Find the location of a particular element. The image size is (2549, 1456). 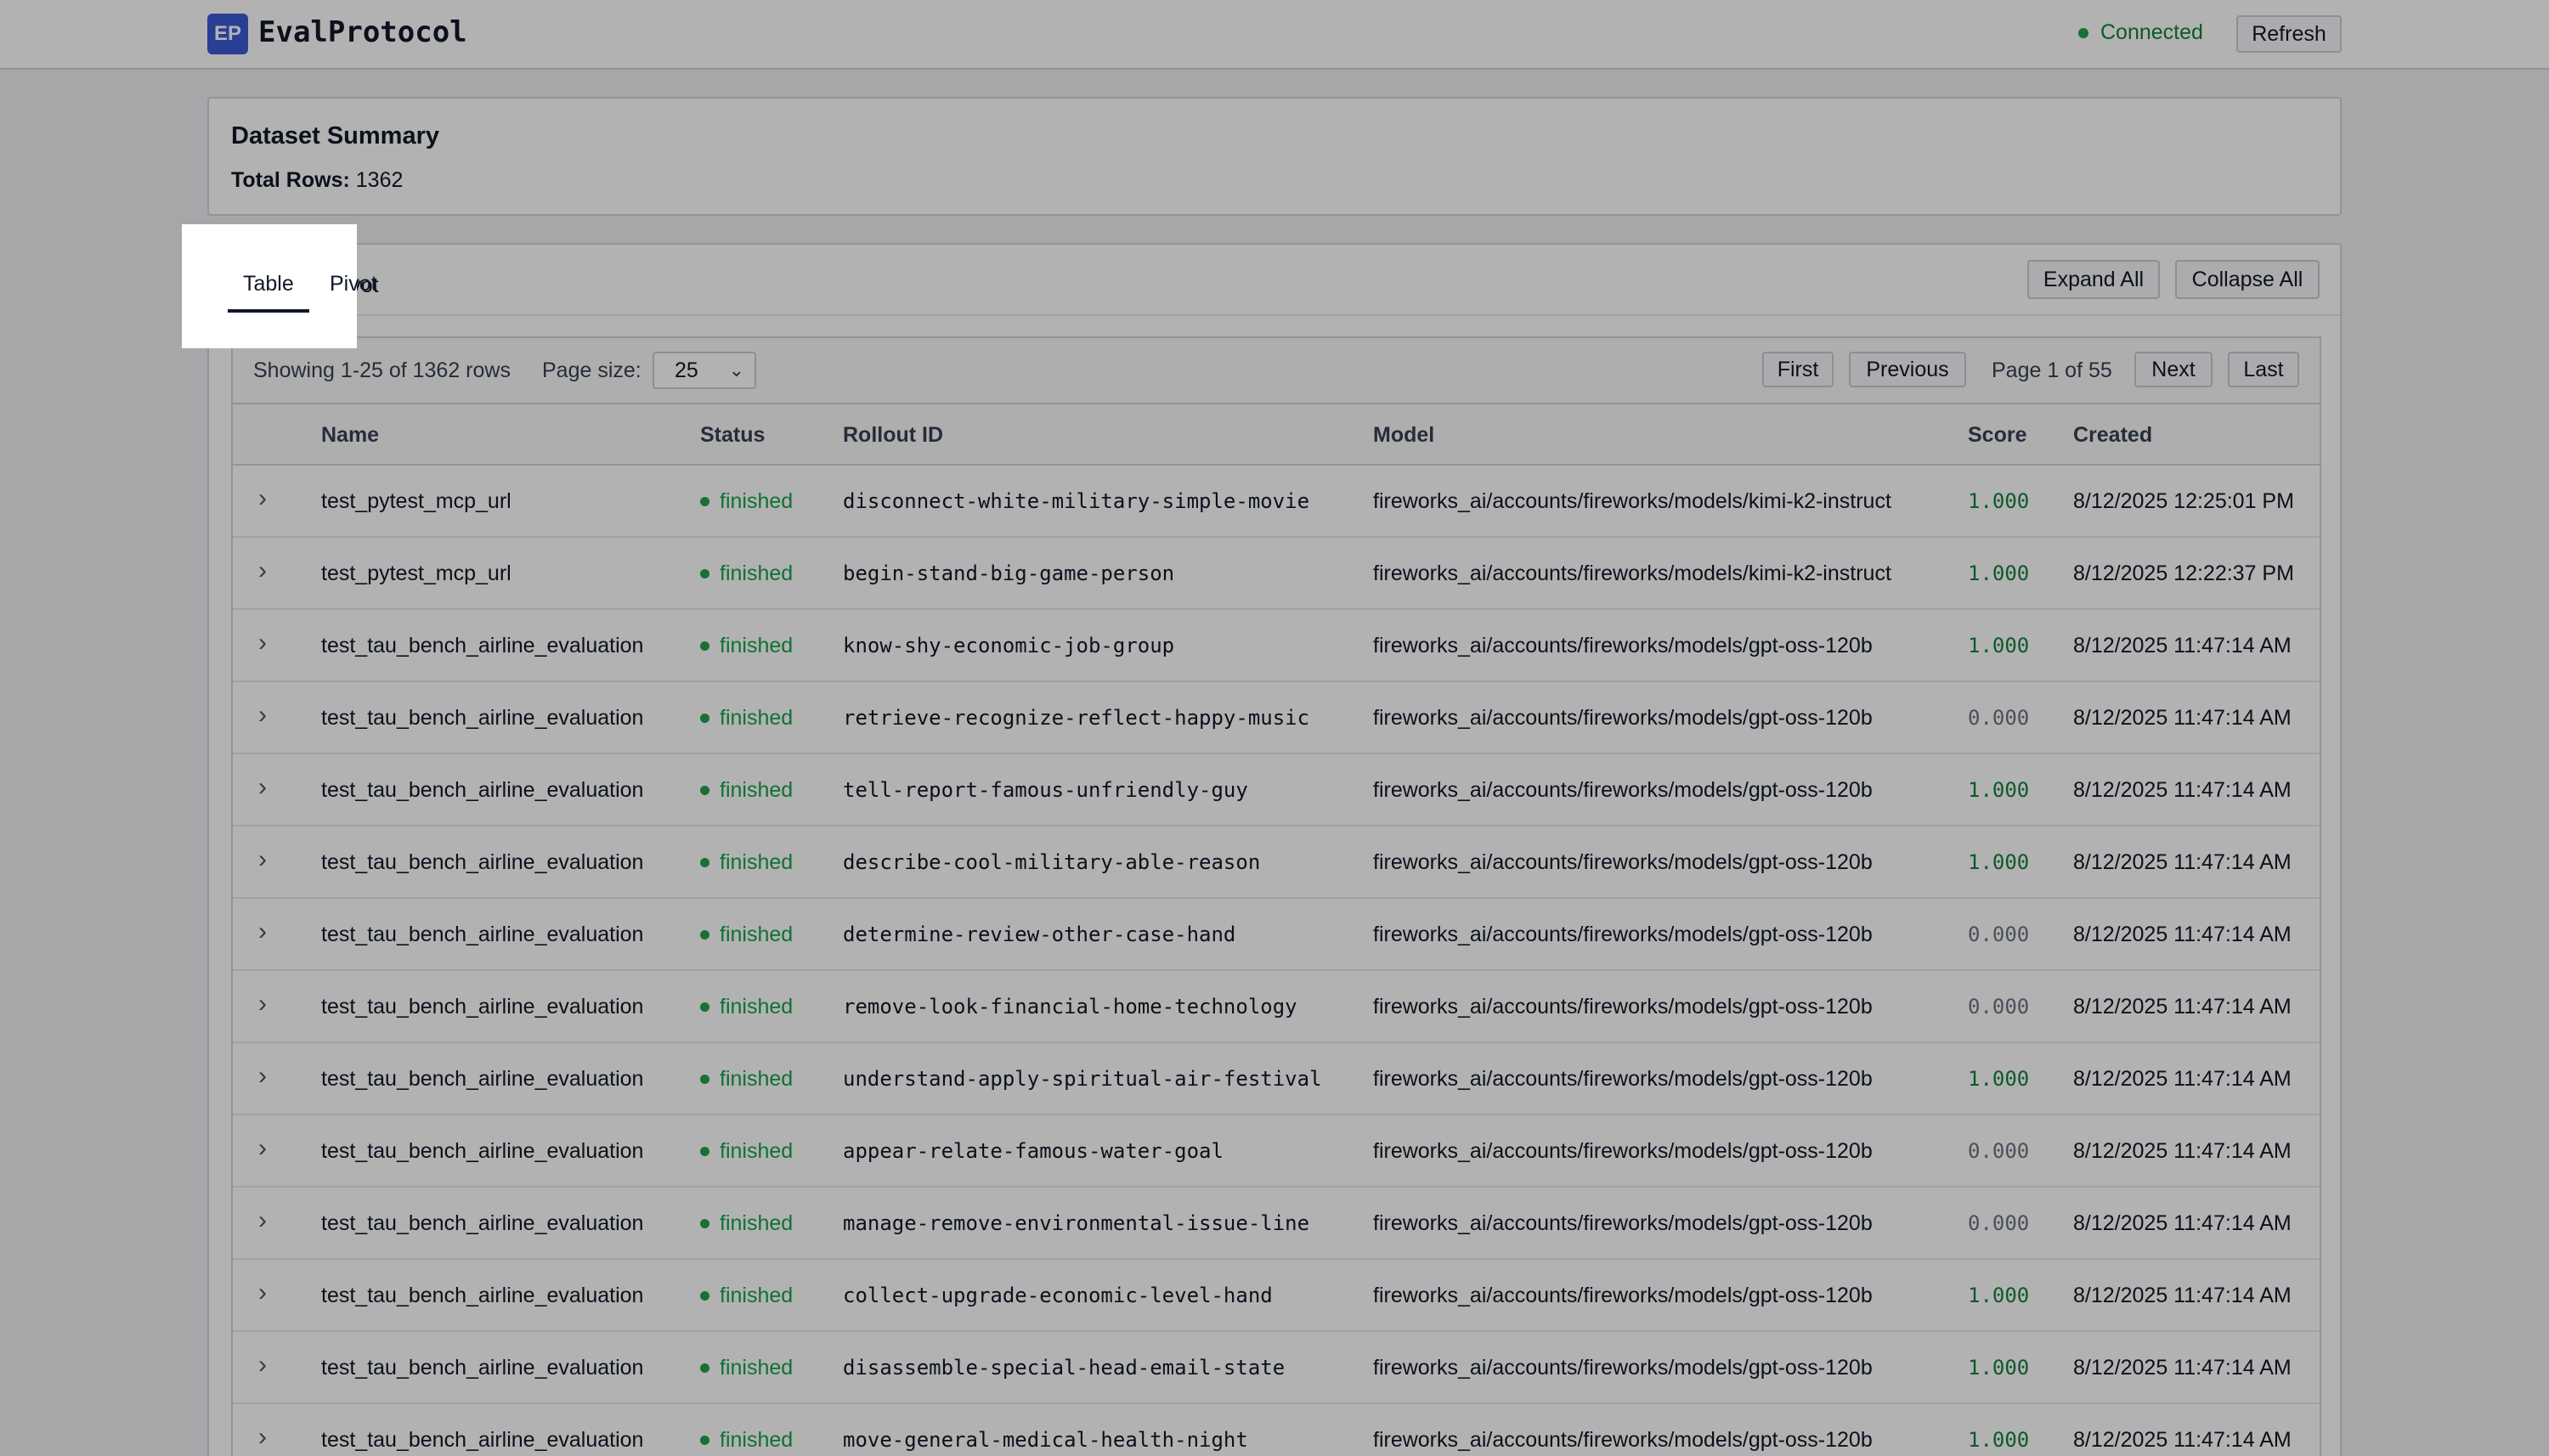

column-header-status: Status is located at coordinates (733, 436).